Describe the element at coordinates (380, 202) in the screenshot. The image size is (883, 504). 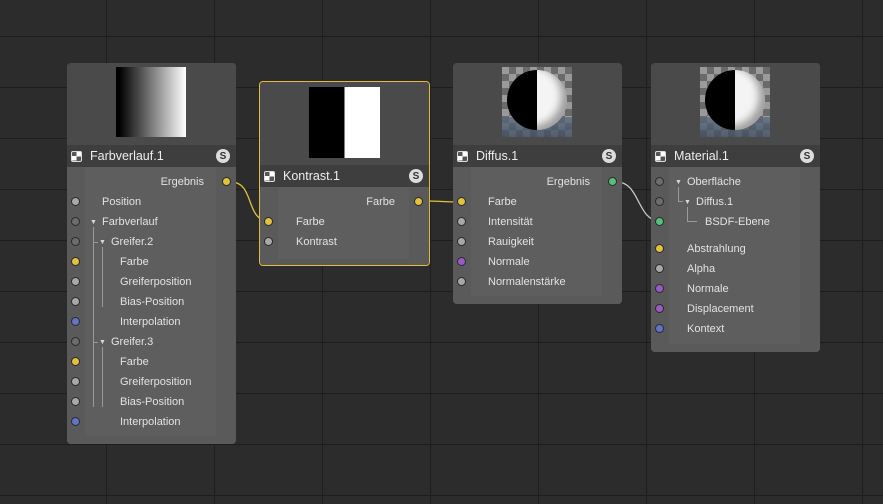
I see `output-label: Farbe` at that location.